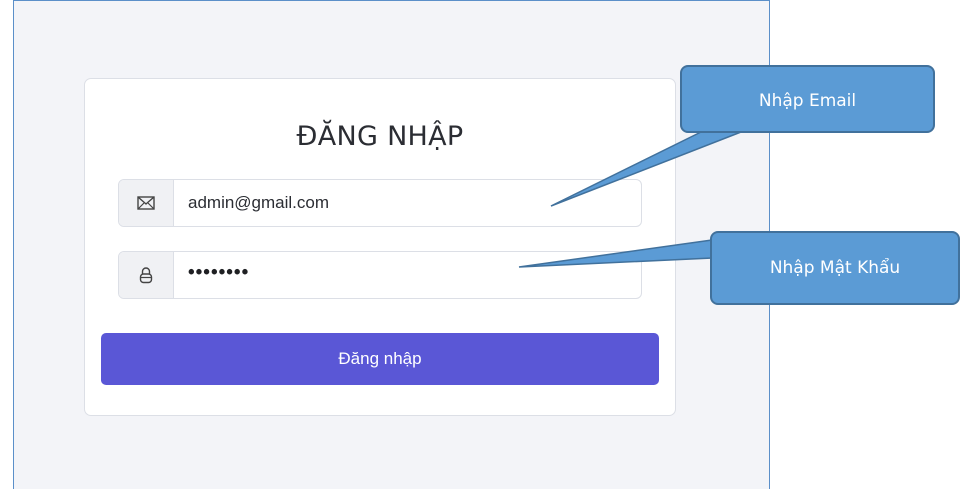 This screenshot has width=961, height=491. Describe the element at coordinates (380, 359) in the screenshot. I see `login-button: Đăng nhập` at that location.